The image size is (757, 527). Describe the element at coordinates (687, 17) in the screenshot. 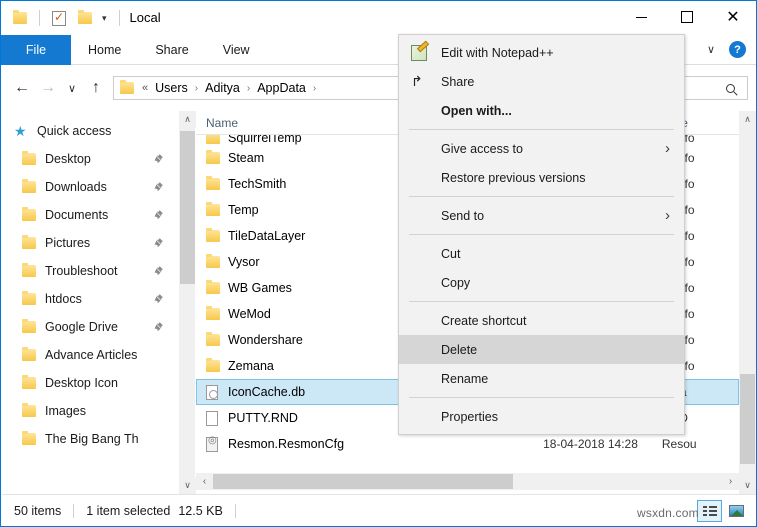

I see `maximize-icon` at that location.